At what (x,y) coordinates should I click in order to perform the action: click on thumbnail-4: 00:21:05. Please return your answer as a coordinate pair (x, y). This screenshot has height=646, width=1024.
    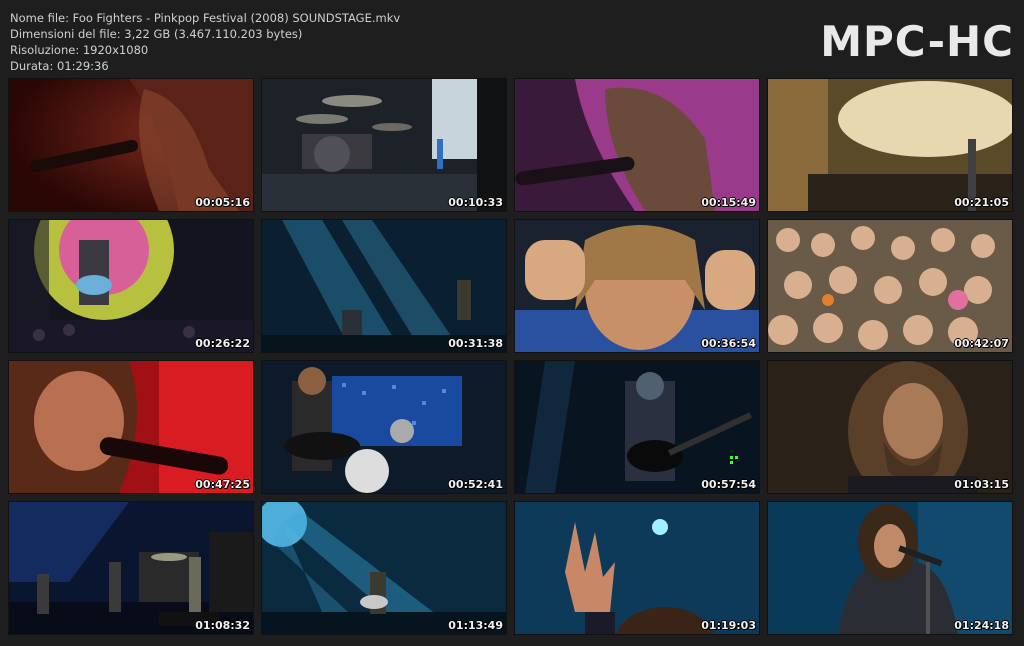
    Looking at the image, I should click on (890, 145).